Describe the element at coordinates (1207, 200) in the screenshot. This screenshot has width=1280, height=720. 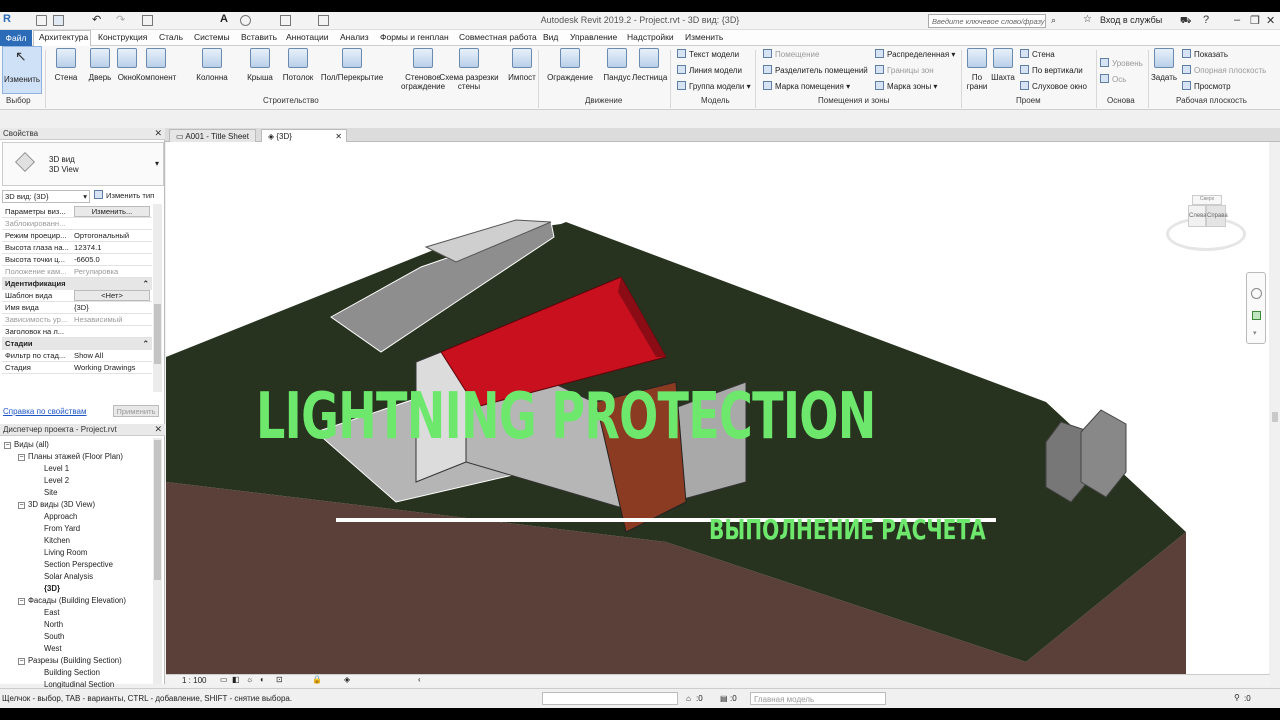
I see `viewcube-top-face: Сверх` at that location.